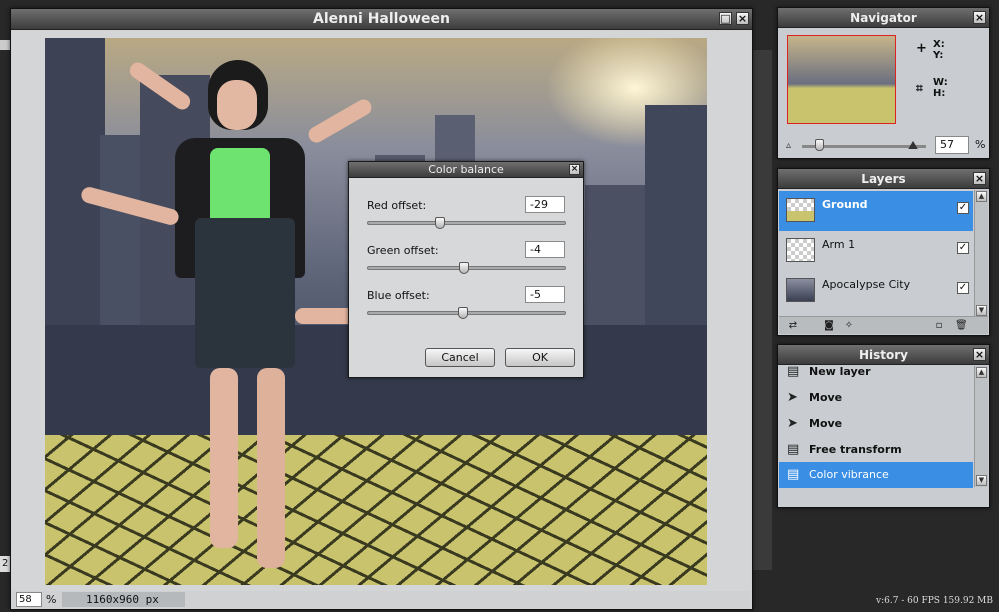 This screenshot has height=612, width=999. I want to click on navigator-h-label: H:, so click(939, 93).